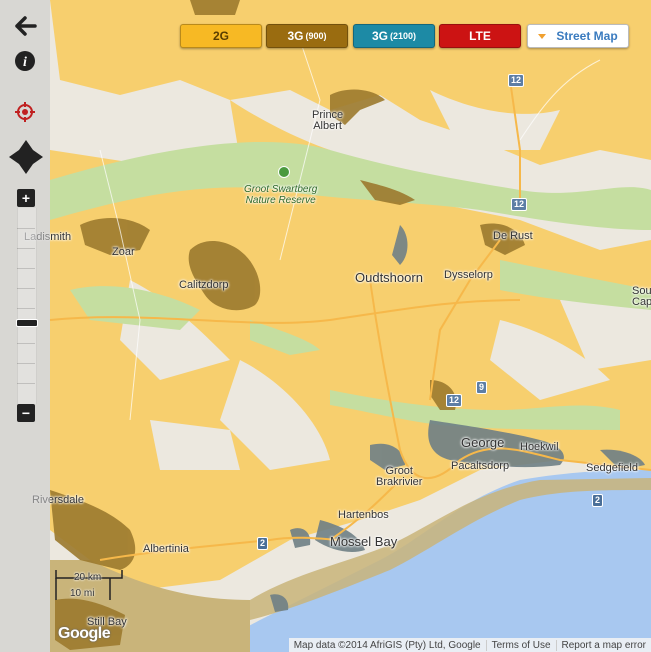  I want to click on place-albertinia: Albertinia, so click(166, 549).